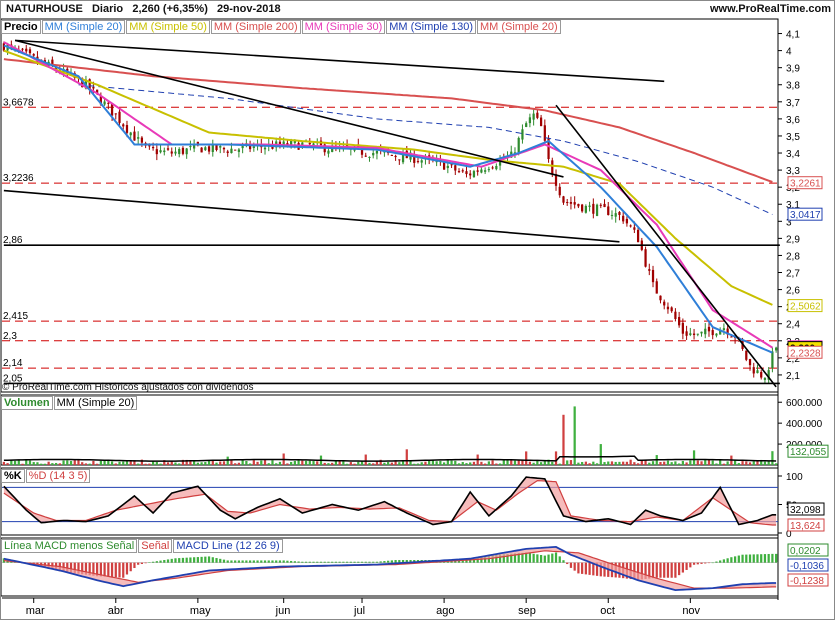 The image size is (835, 620). I want to click on x-tick-label: mar, so click(35, 611).